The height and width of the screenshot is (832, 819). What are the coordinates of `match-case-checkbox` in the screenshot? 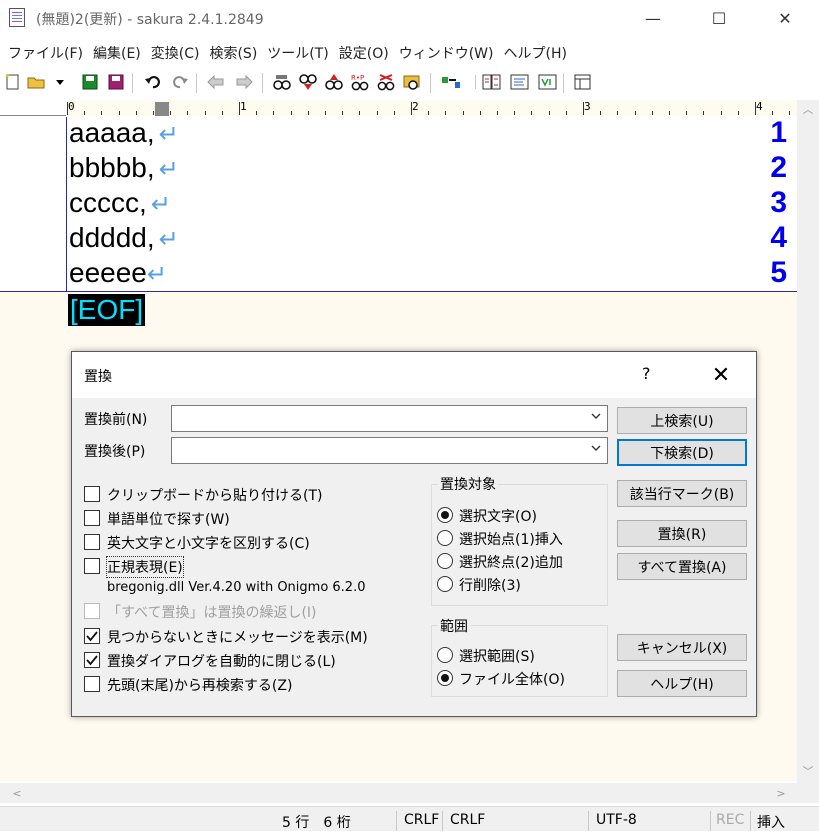 It's located at (92, 542).